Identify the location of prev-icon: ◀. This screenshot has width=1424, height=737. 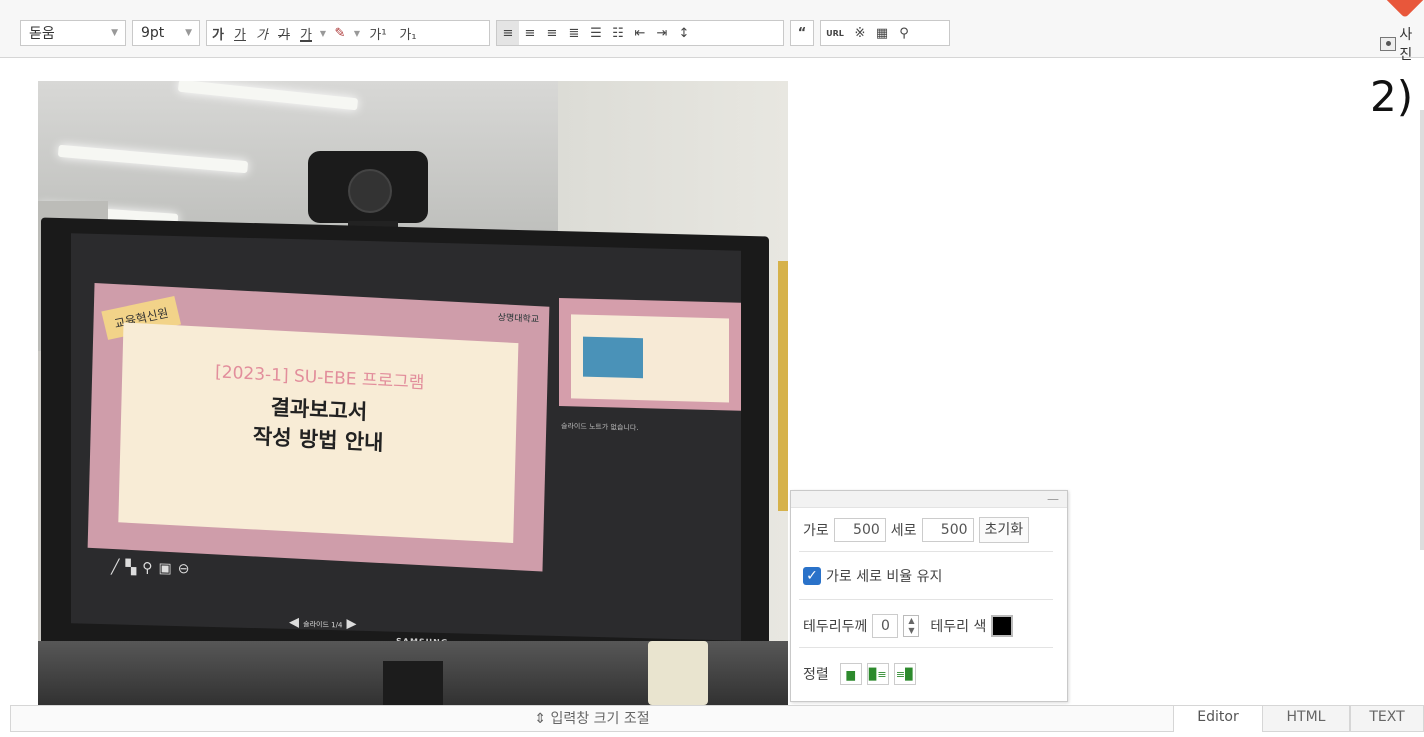
(294, 622).